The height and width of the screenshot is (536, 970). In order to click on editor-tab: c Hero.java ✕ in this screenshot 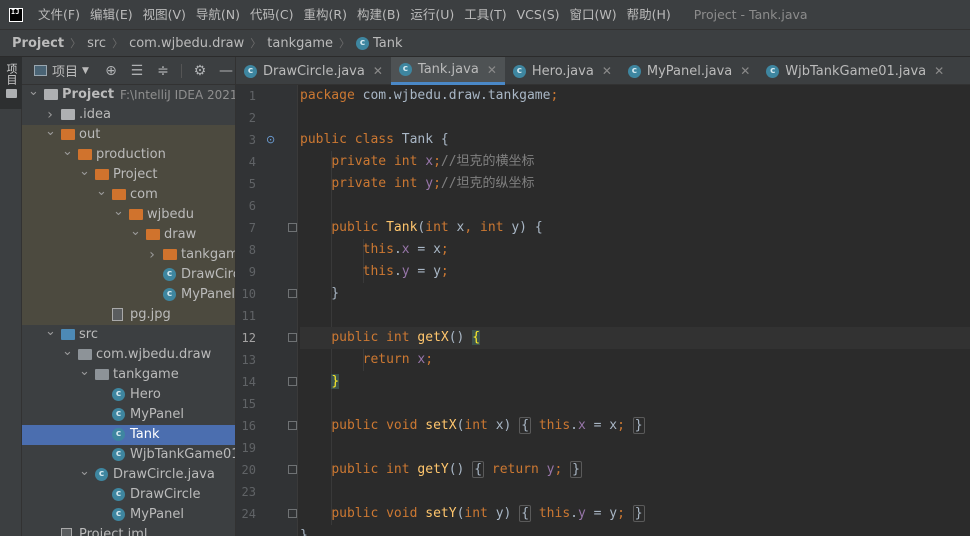, I will do `click(562, 71)`.